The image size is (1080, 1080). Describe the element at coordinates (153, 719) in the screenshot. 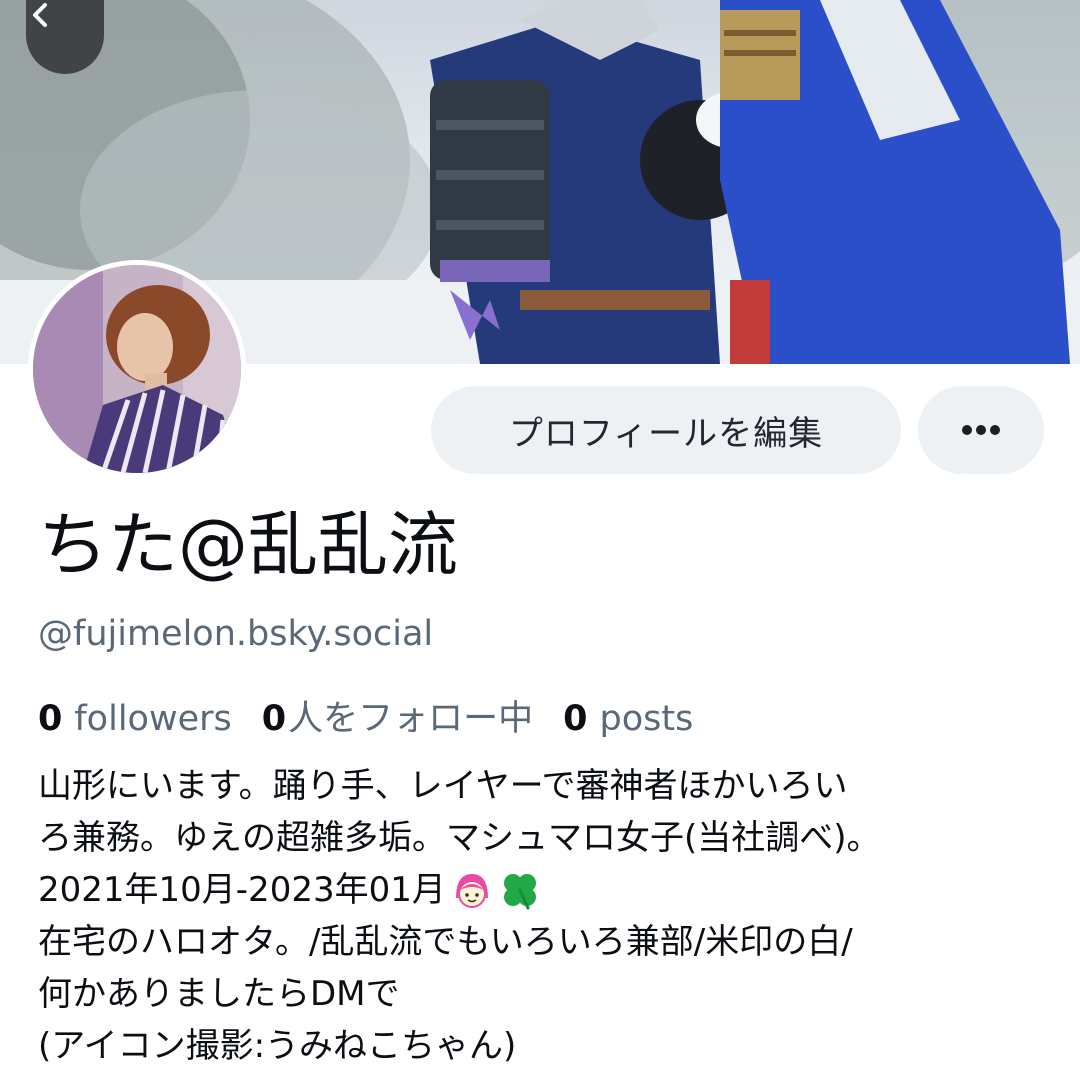

I see `followers-label: followers` at that location.